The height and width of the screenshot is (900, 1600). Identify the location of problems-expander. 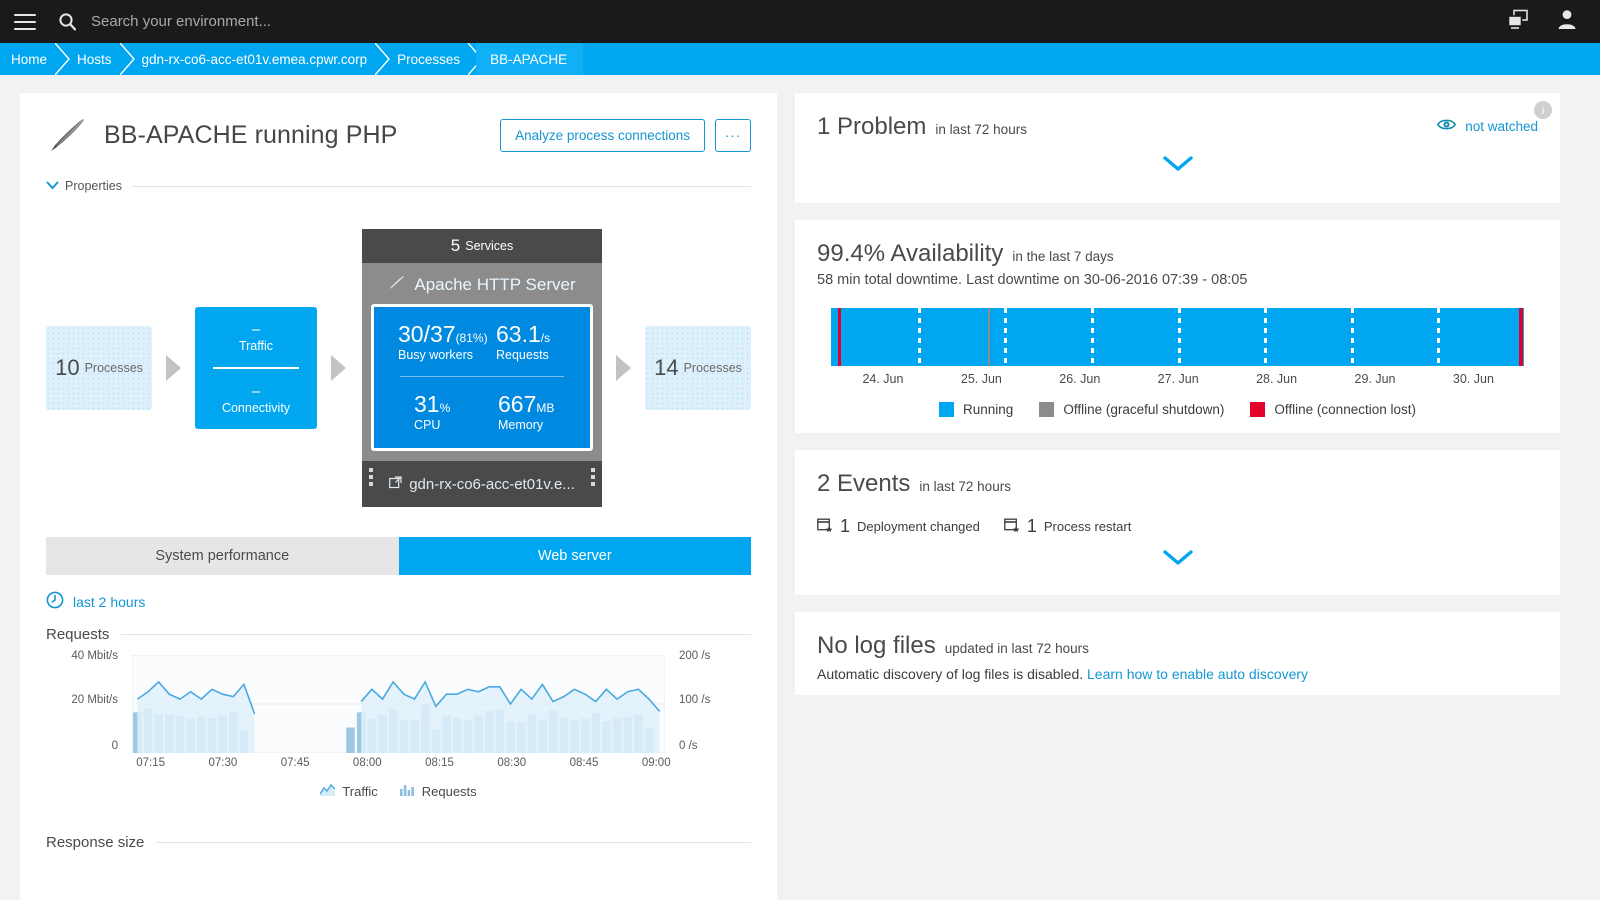
(1177, 164).